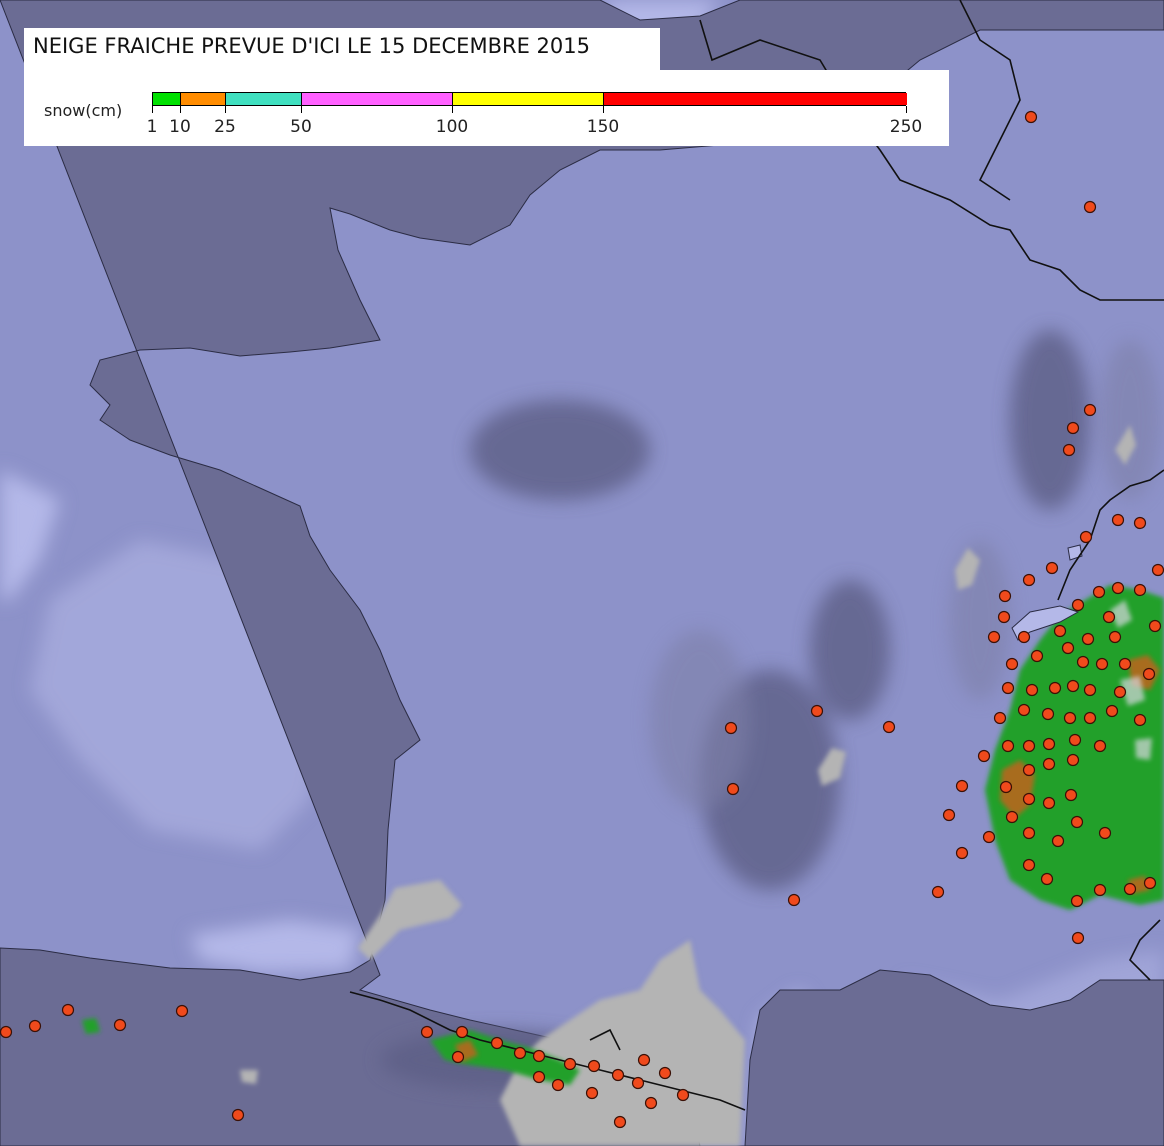 Image resolution: width=1164 pixels, height=1146 pixels. What do you see at coordinates (152, 127) in the screenshot?
I see `legend-tick-label: 1` at bounding box center [152, 127].